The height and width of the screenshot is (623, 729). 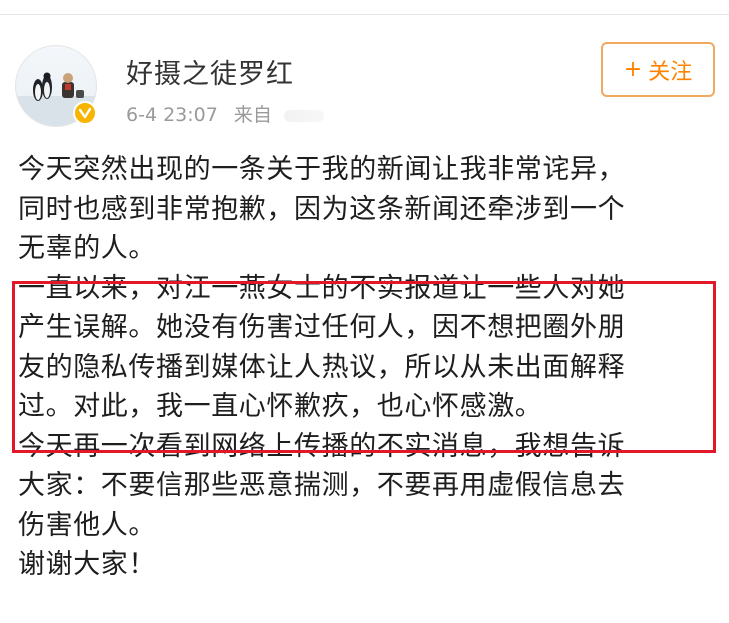 I want to click on text-line: 无辜的人。, so click(x=87, y=248).